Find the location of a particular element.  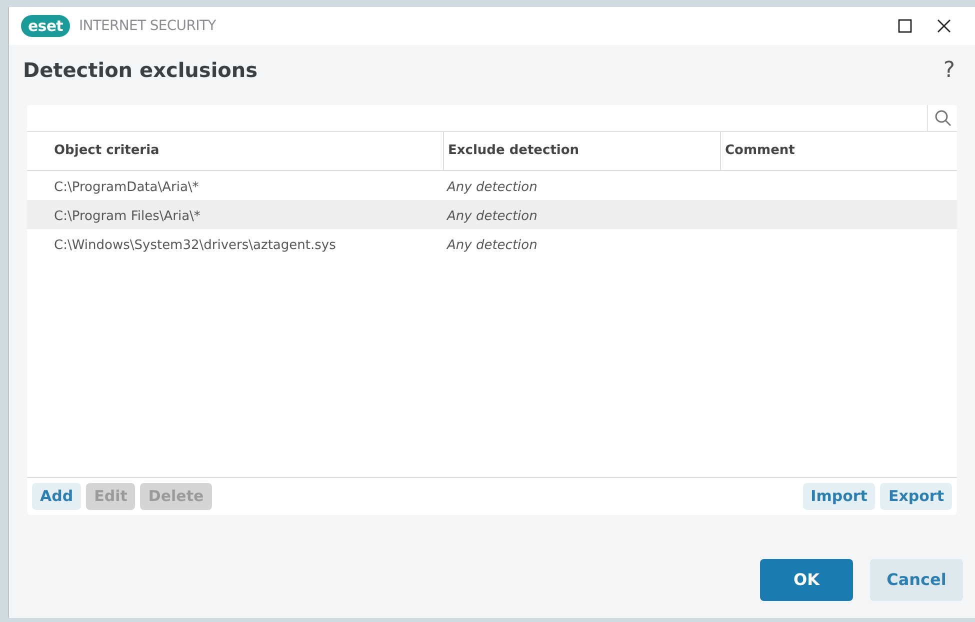

list-button: Import is located at coordinates (839, 496).